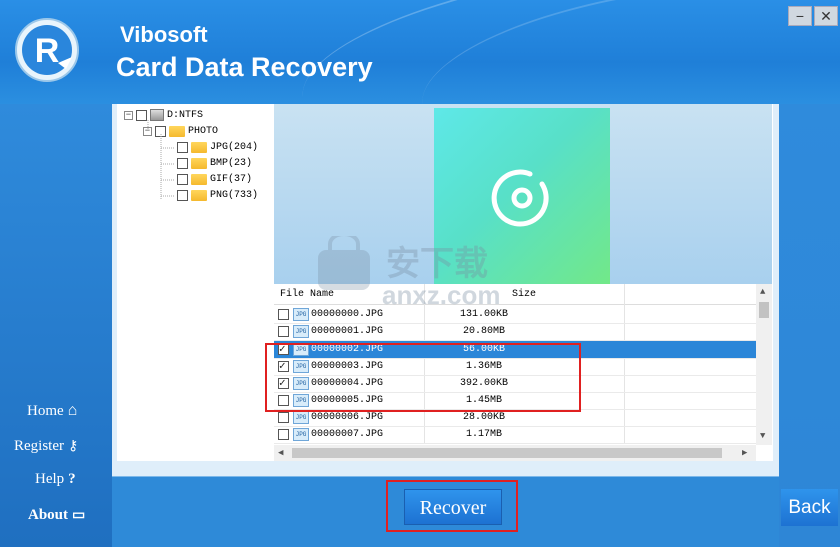  Describe the element at coordinates (520, 198) in the screenshot. I see `music-disc-icon` at that location.